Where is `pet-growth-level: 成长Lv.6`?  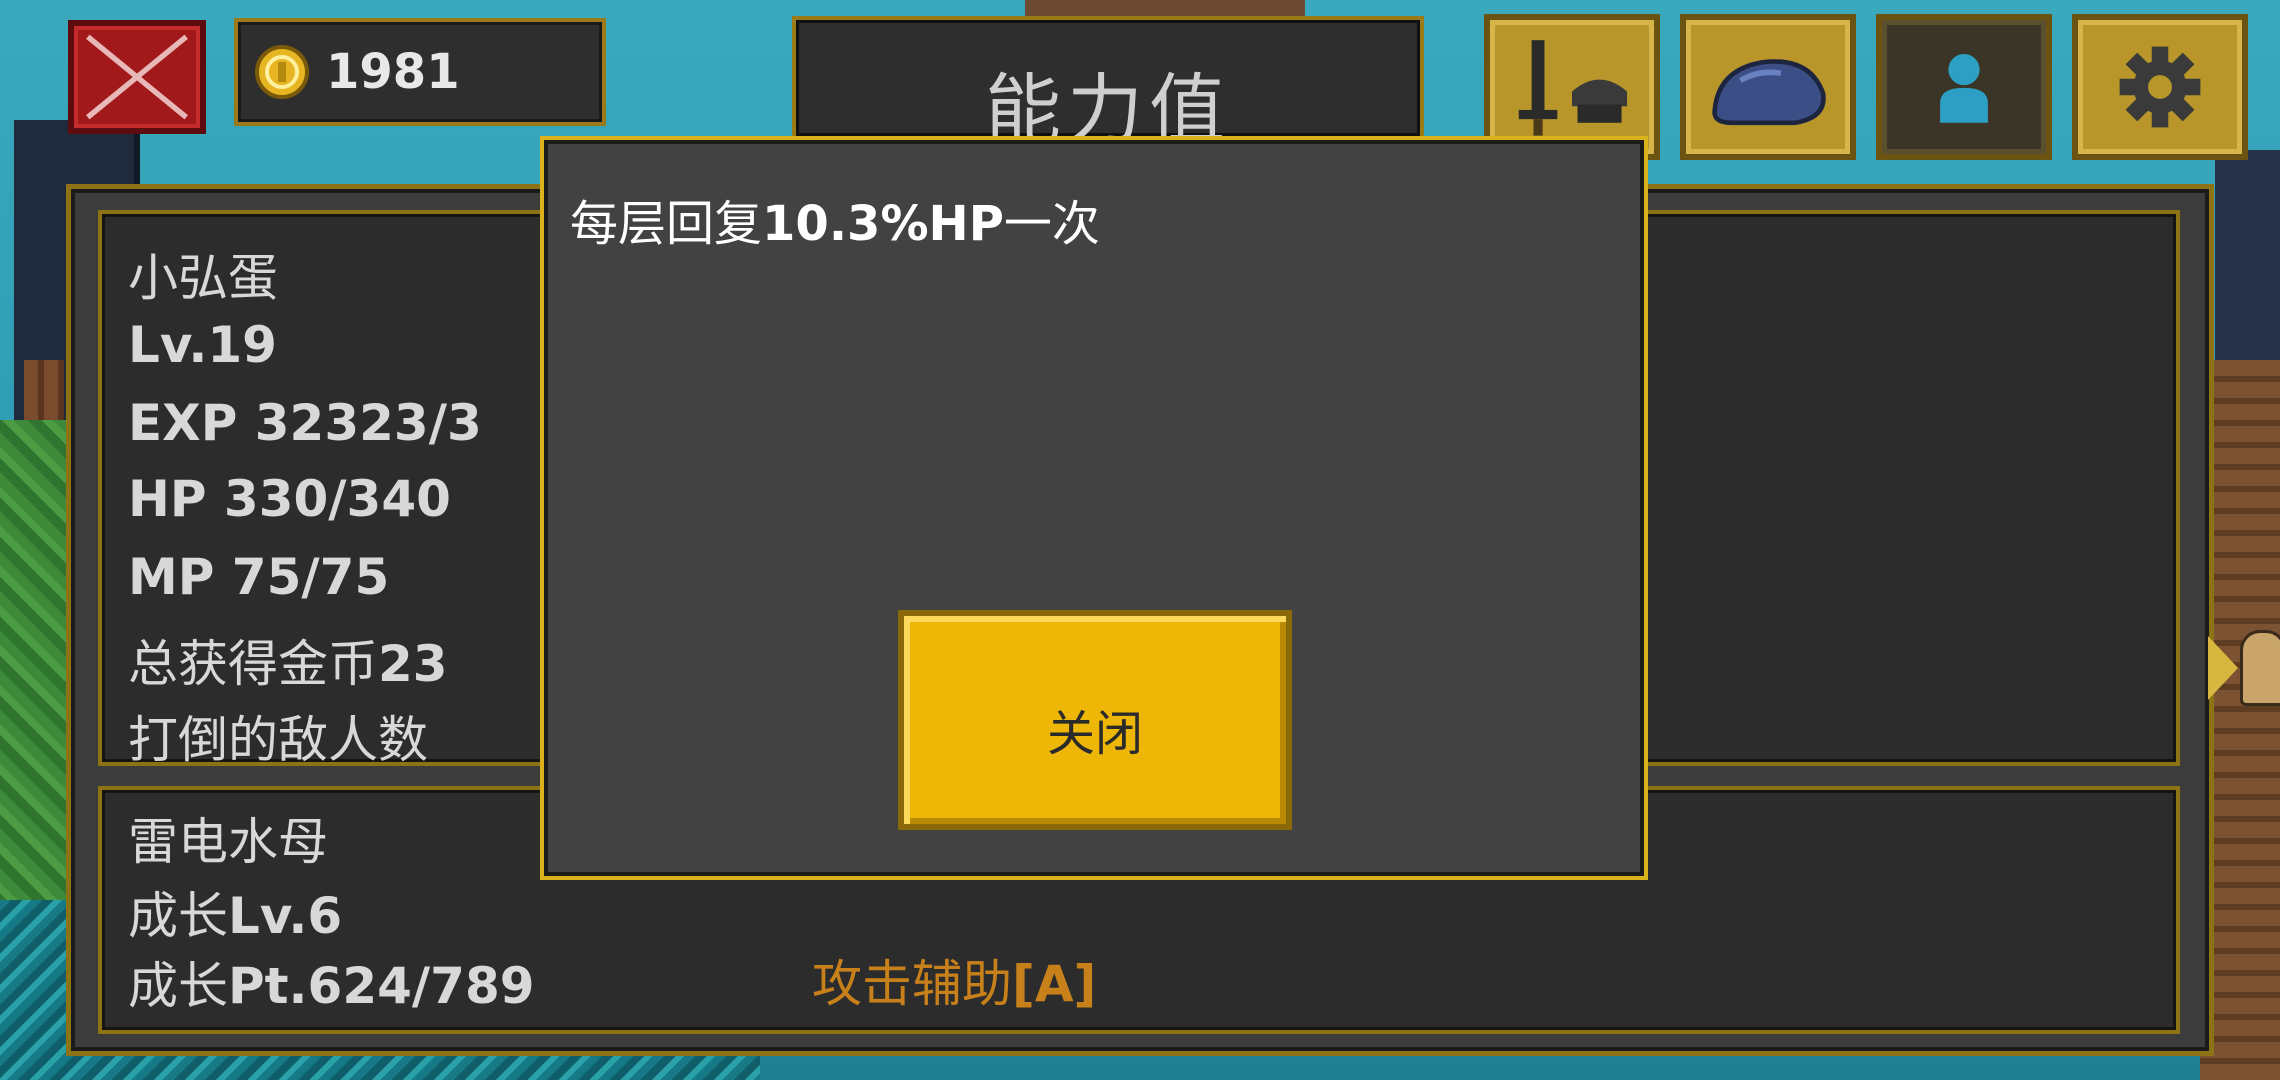
pet-growth-level: 成长Lv.6 is located at coordinates (235, 912).